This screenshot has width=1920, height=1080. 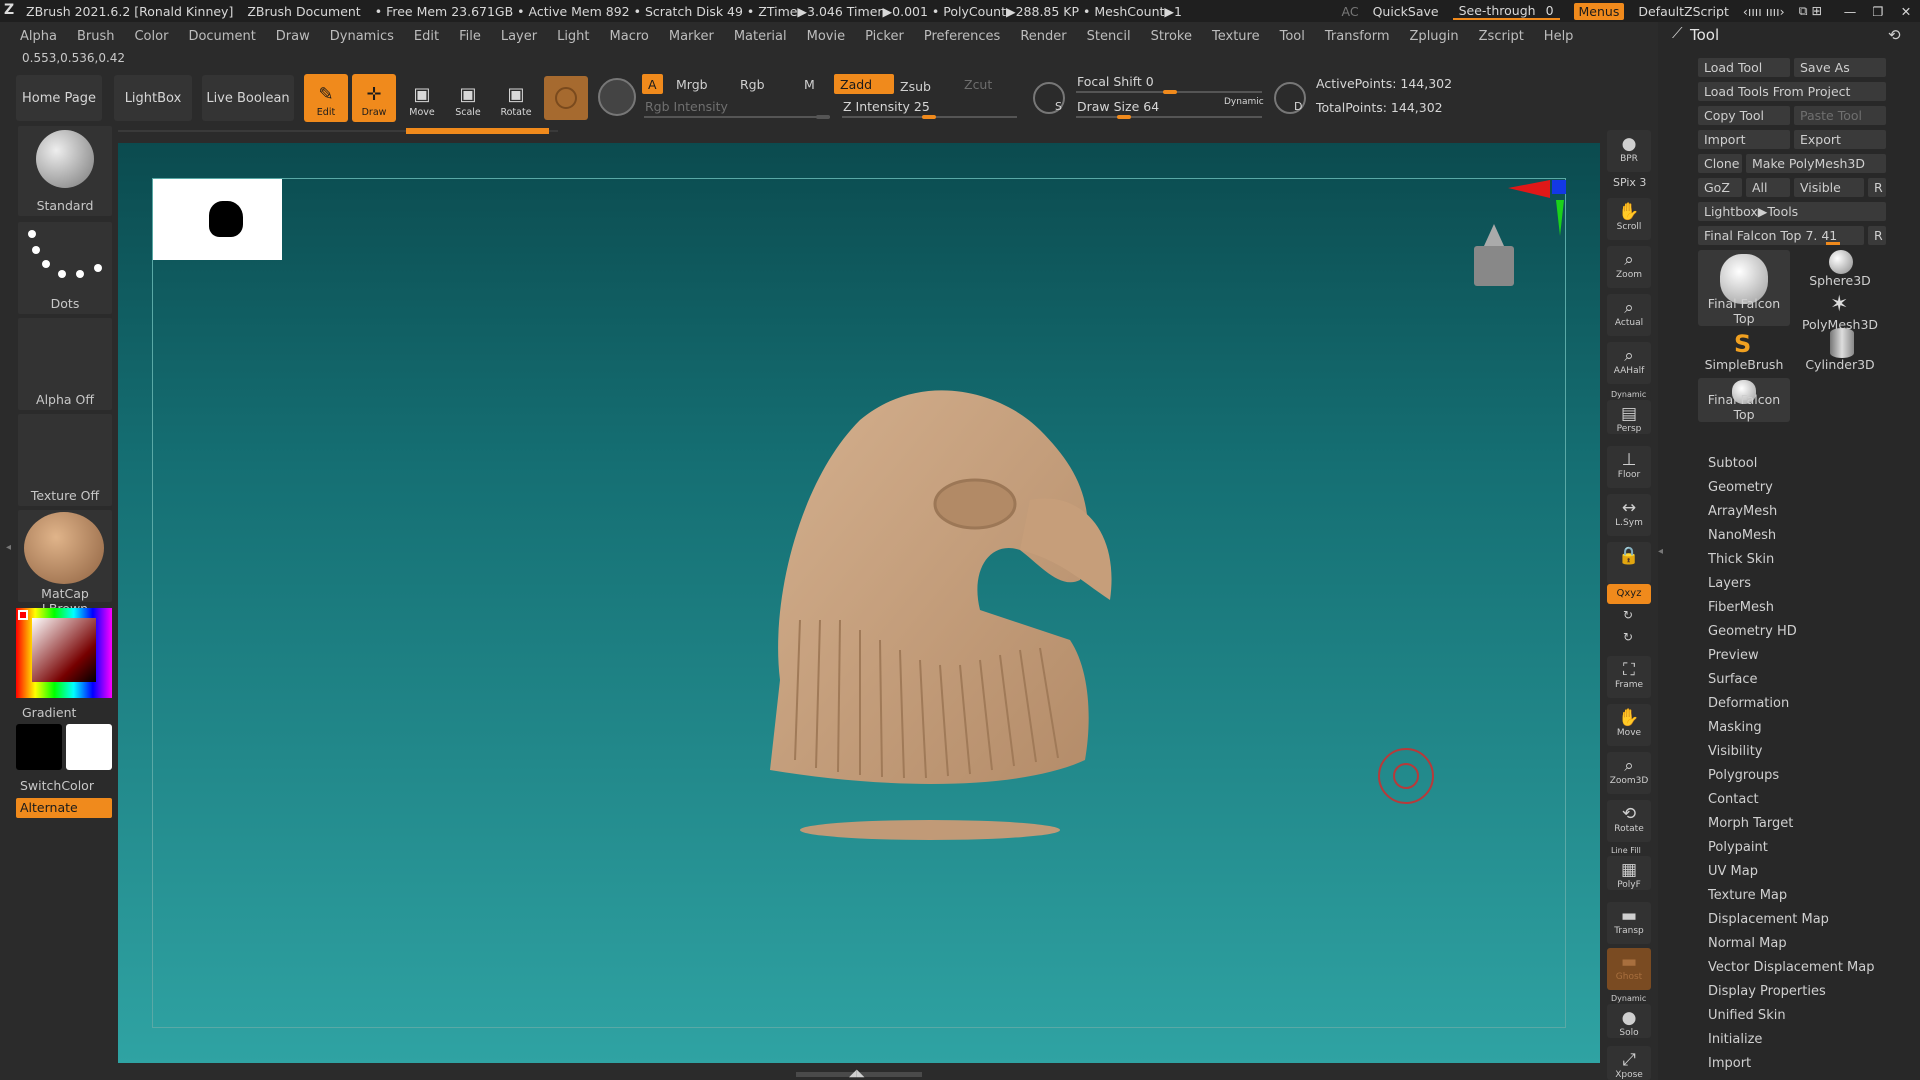 What do you see at coordinates (1791, 1020) in the screenshot?
I see `subpalette-unified-skin: Unified Skin` at bounding box center [1791, 1020].